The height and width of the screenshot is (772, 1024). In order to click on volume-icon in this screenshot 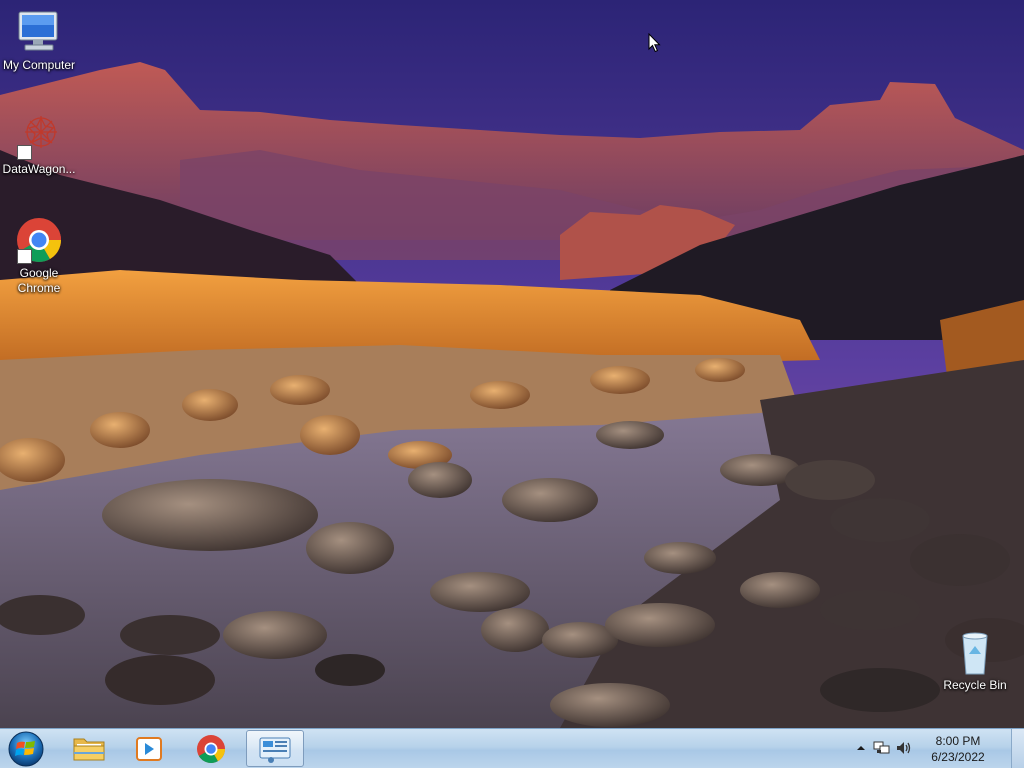, I will do `click(904, 748)`.